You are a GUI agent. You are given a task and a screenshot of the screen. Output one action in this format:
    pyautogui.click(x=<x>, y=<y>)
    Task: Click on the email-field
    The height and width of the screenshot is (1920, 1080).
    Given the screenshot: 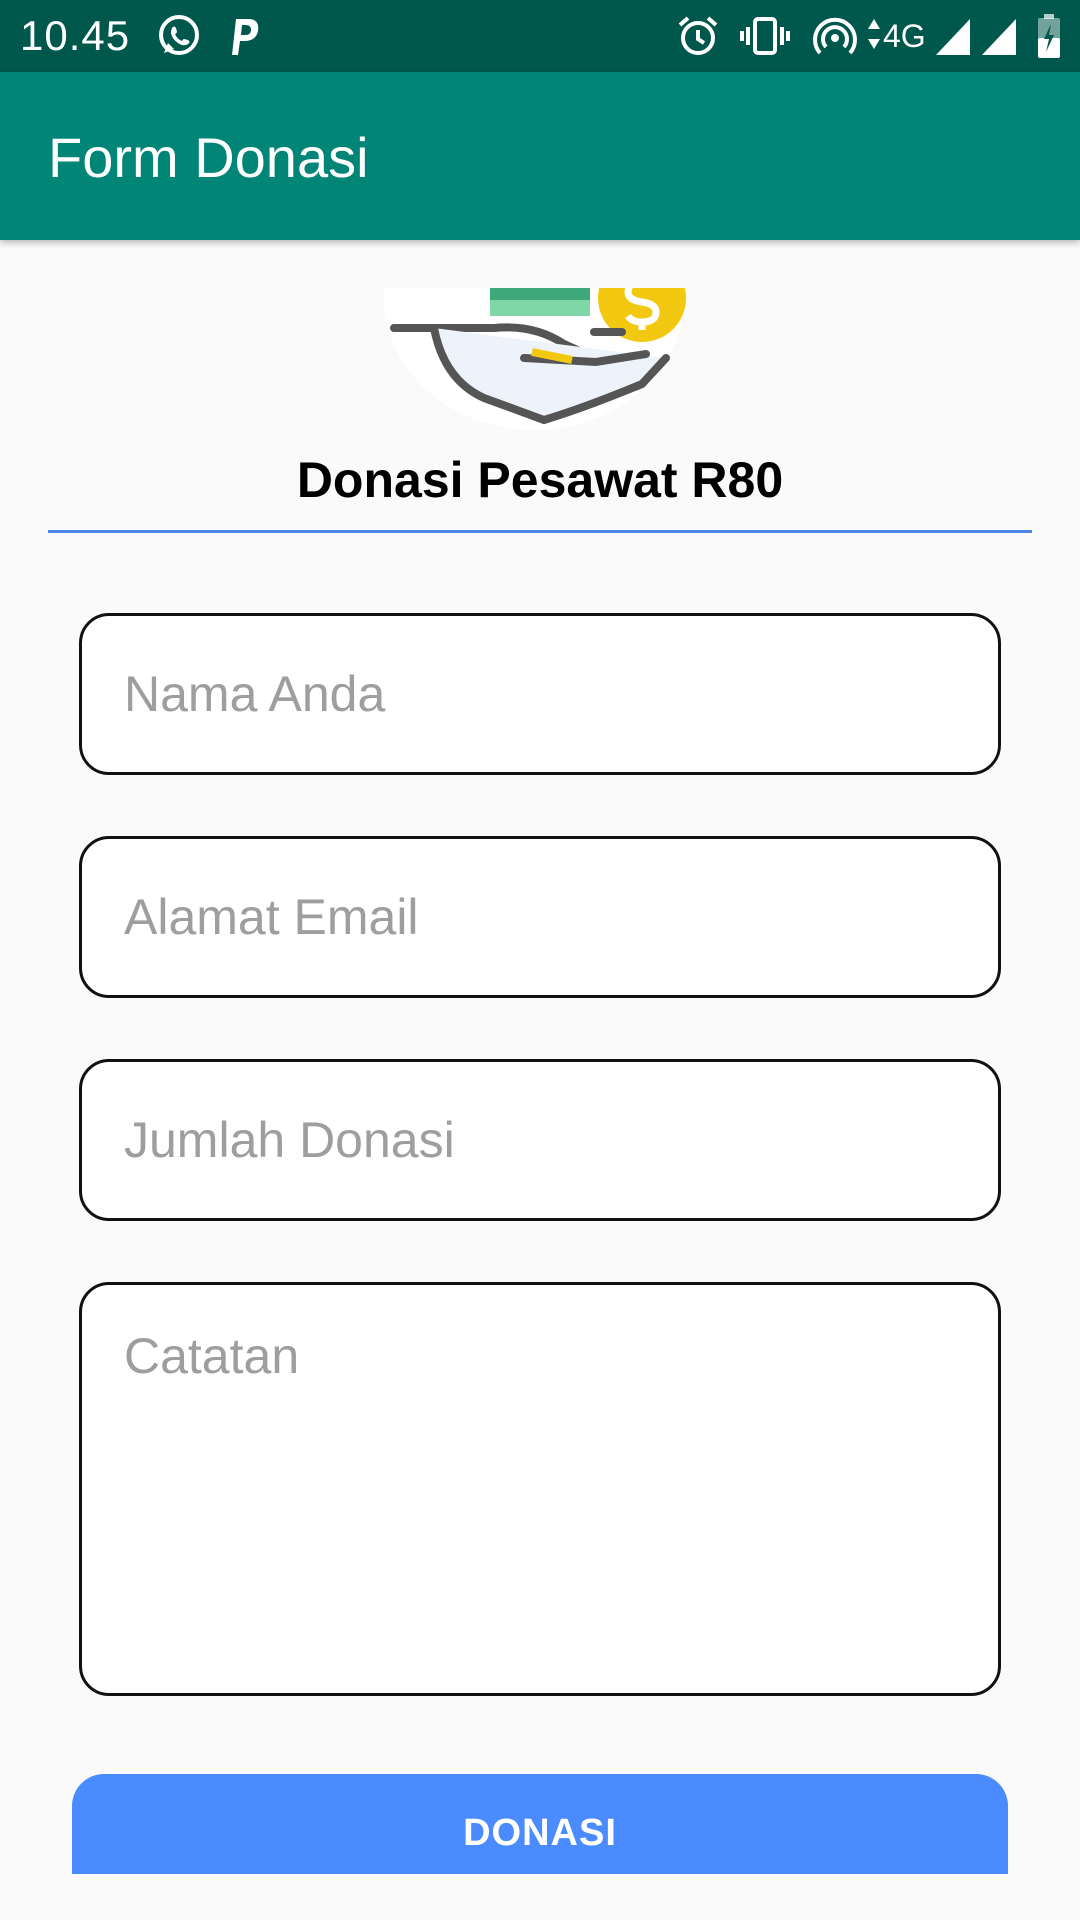 What is the action you would take?
    pyautogui.click(x=540, y=917)
    